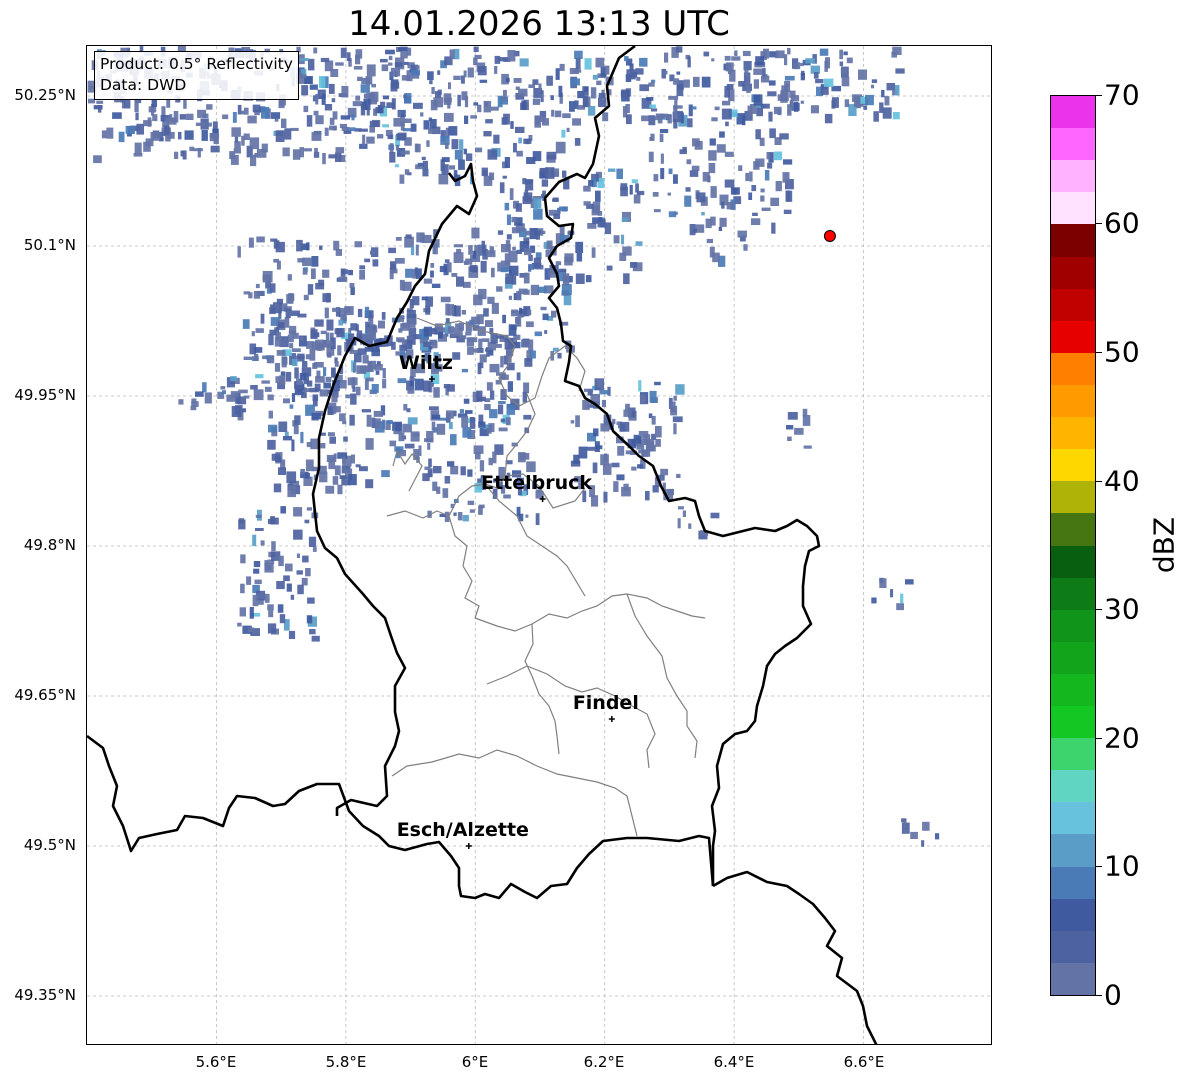  What do you see at coordinates (143, 85) in the screenshot?
I see `data-source-label: Data: DWD` at bounding box center [143, 85].